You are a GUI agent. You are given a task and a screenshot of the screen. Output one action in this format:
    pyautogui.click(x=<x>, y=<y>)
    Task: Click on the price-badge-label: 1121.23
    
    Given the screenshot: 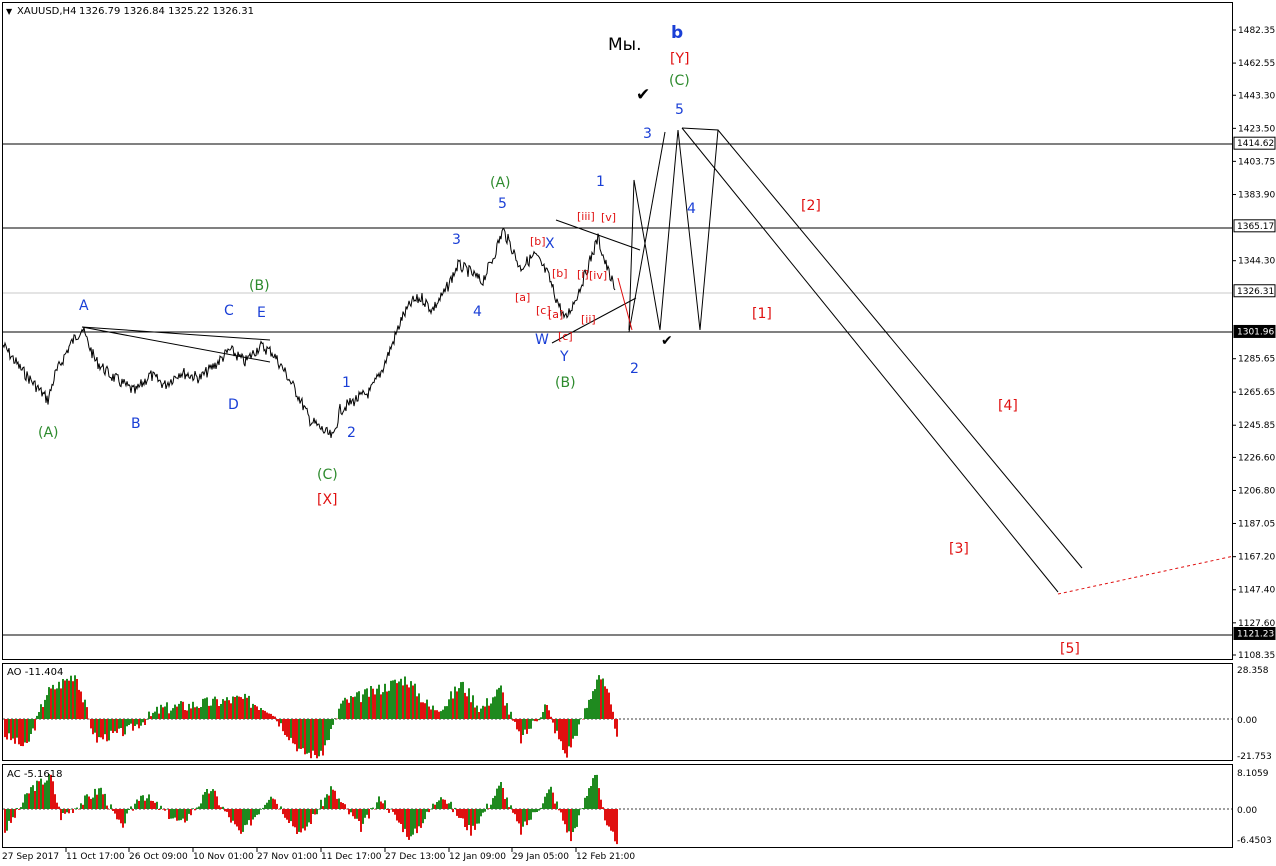 What is the action you would take?
    pyautogui.click(x=1255, y=634)
    